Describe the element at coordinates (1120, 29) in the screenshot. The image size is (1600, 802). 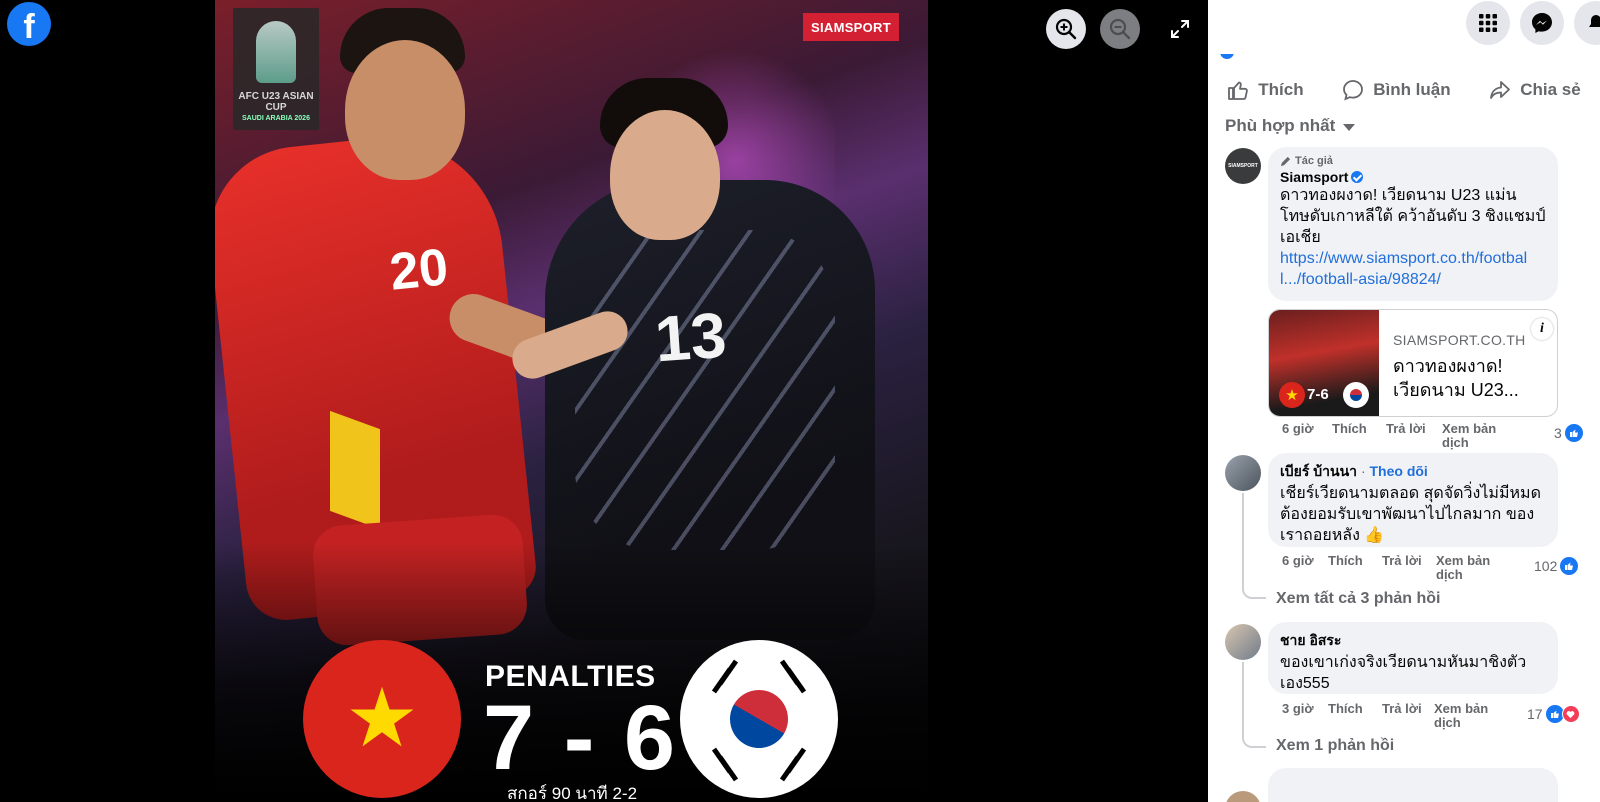
I see `zoom-out-button` at that location.